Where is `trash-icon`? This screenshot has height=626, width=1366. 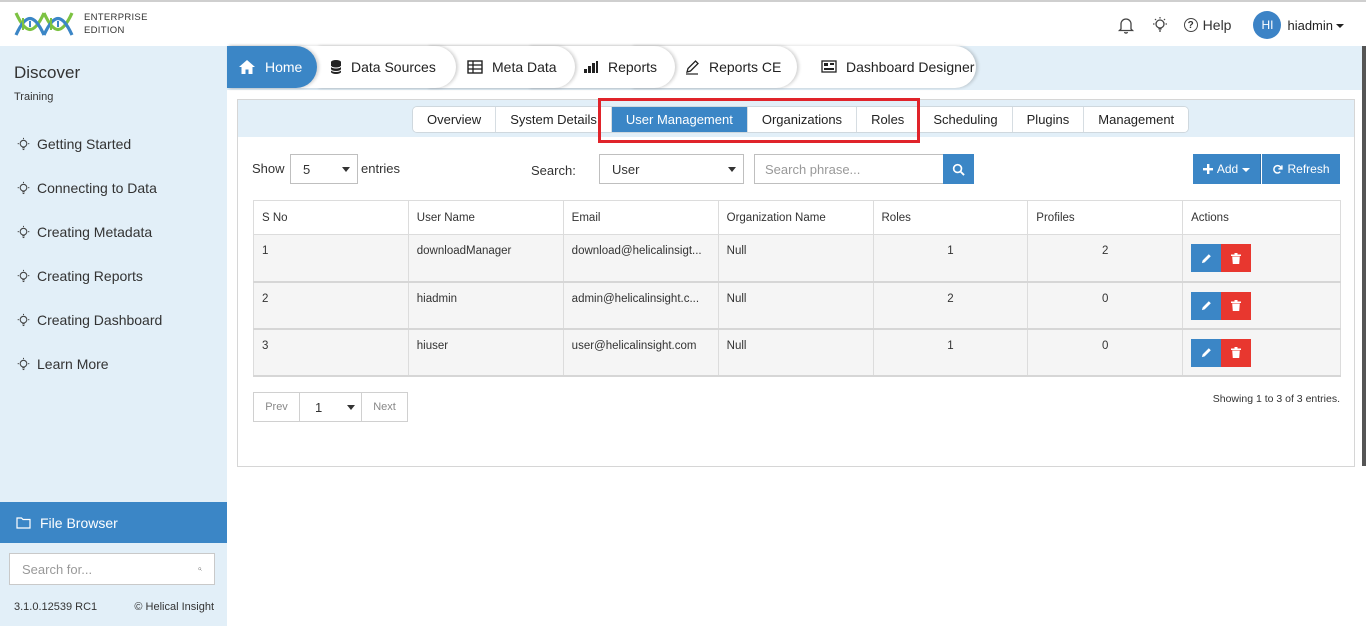 trash-icon is located at coordinates (1236, 352).